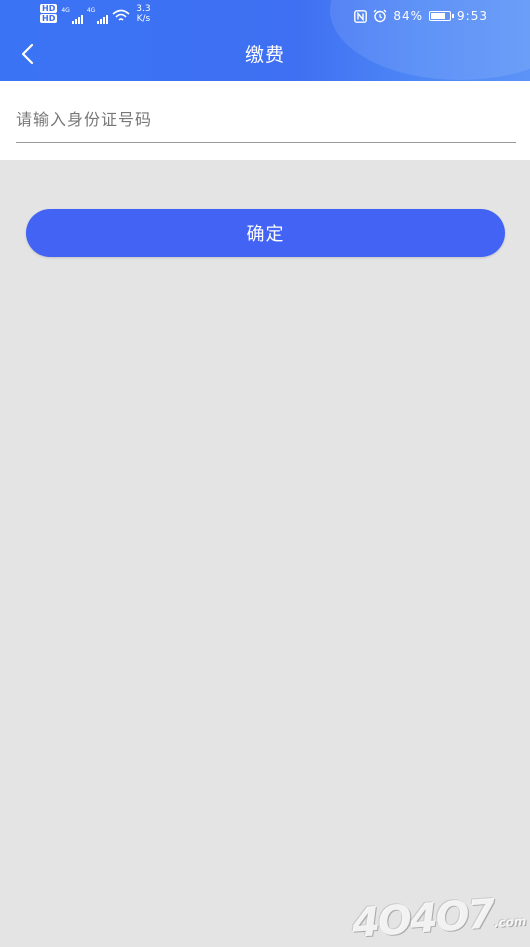 This screenshot has height=947, width=530. What do you see at coordinates (380, 16) in the screenshot?
I see `alarm-icon` at bounding box center [380, 16].